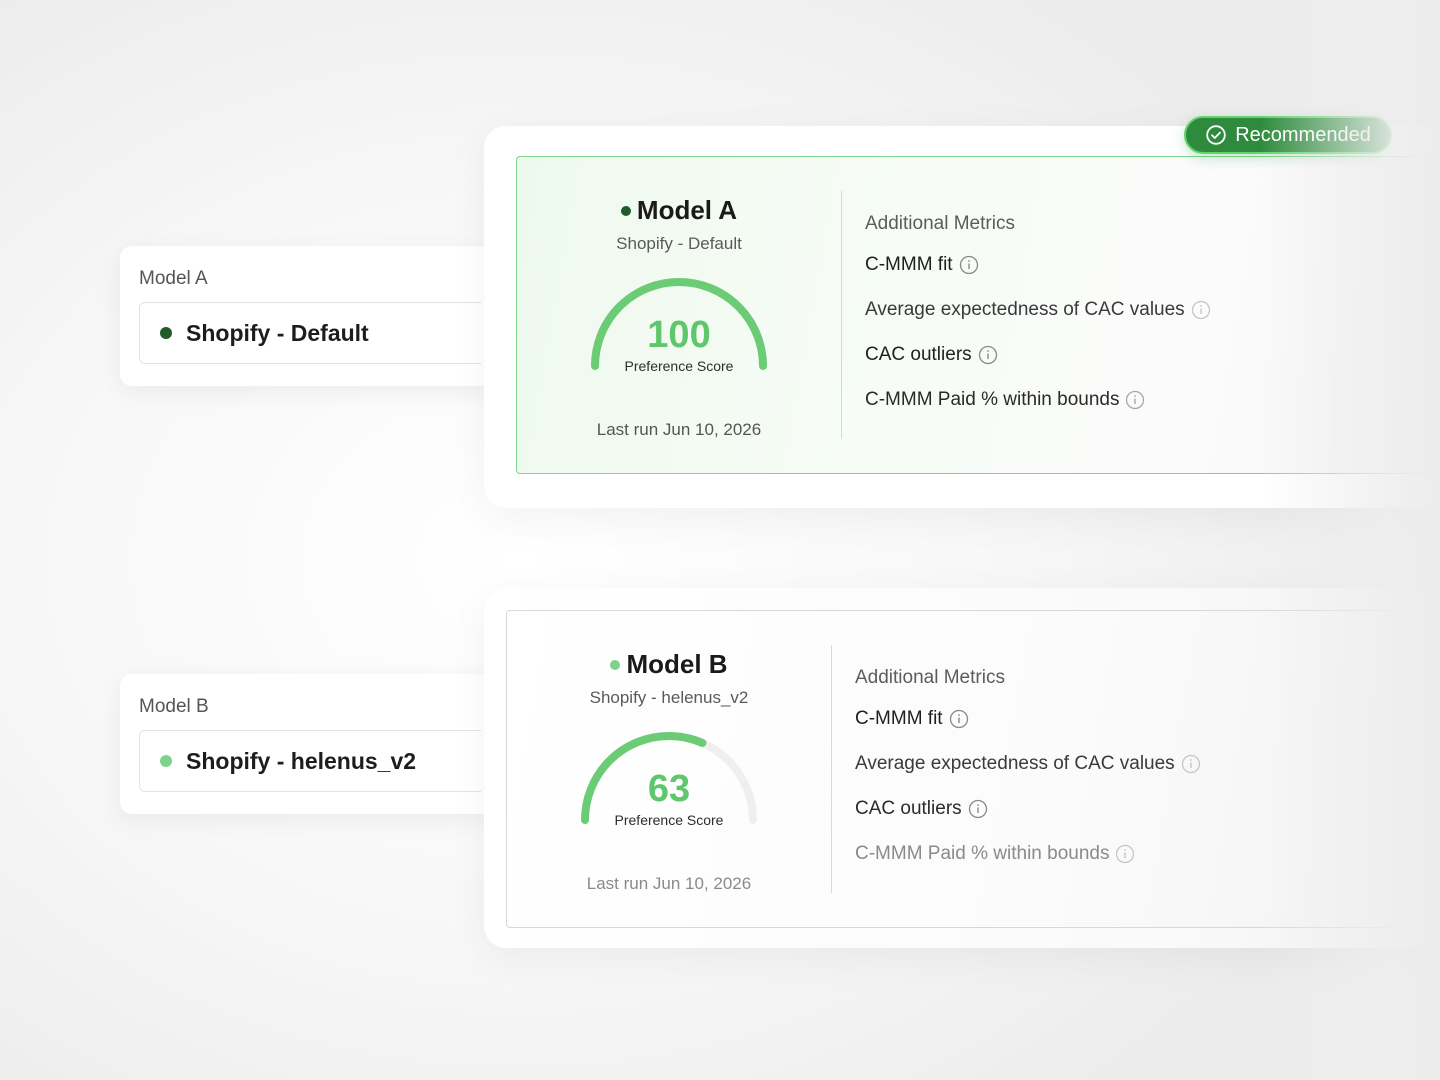  I want to click on model-b-last-run: Last run Jun 10, 2026, so click(669, 883).